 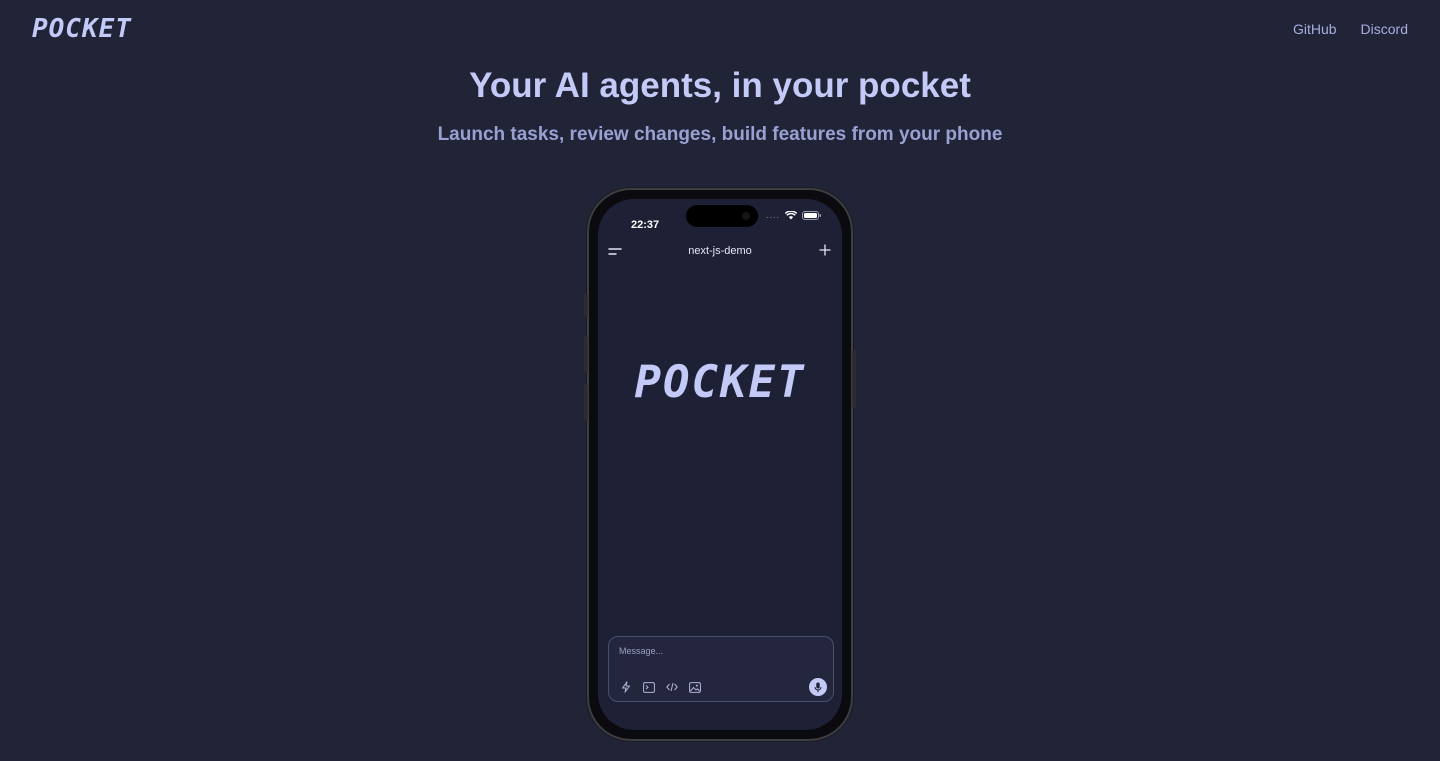 What do you see at coordinates (626, 687) in the screenshot?
I see `lightning-icon` at bounding box center [626, 687].